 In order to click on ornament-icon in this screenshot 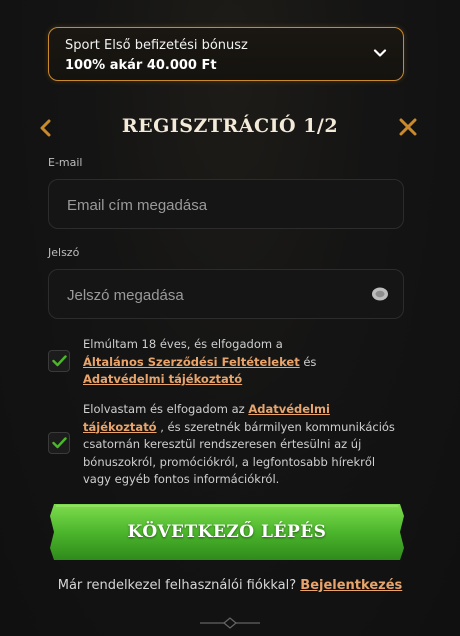, I will do `click(230, 623)`.